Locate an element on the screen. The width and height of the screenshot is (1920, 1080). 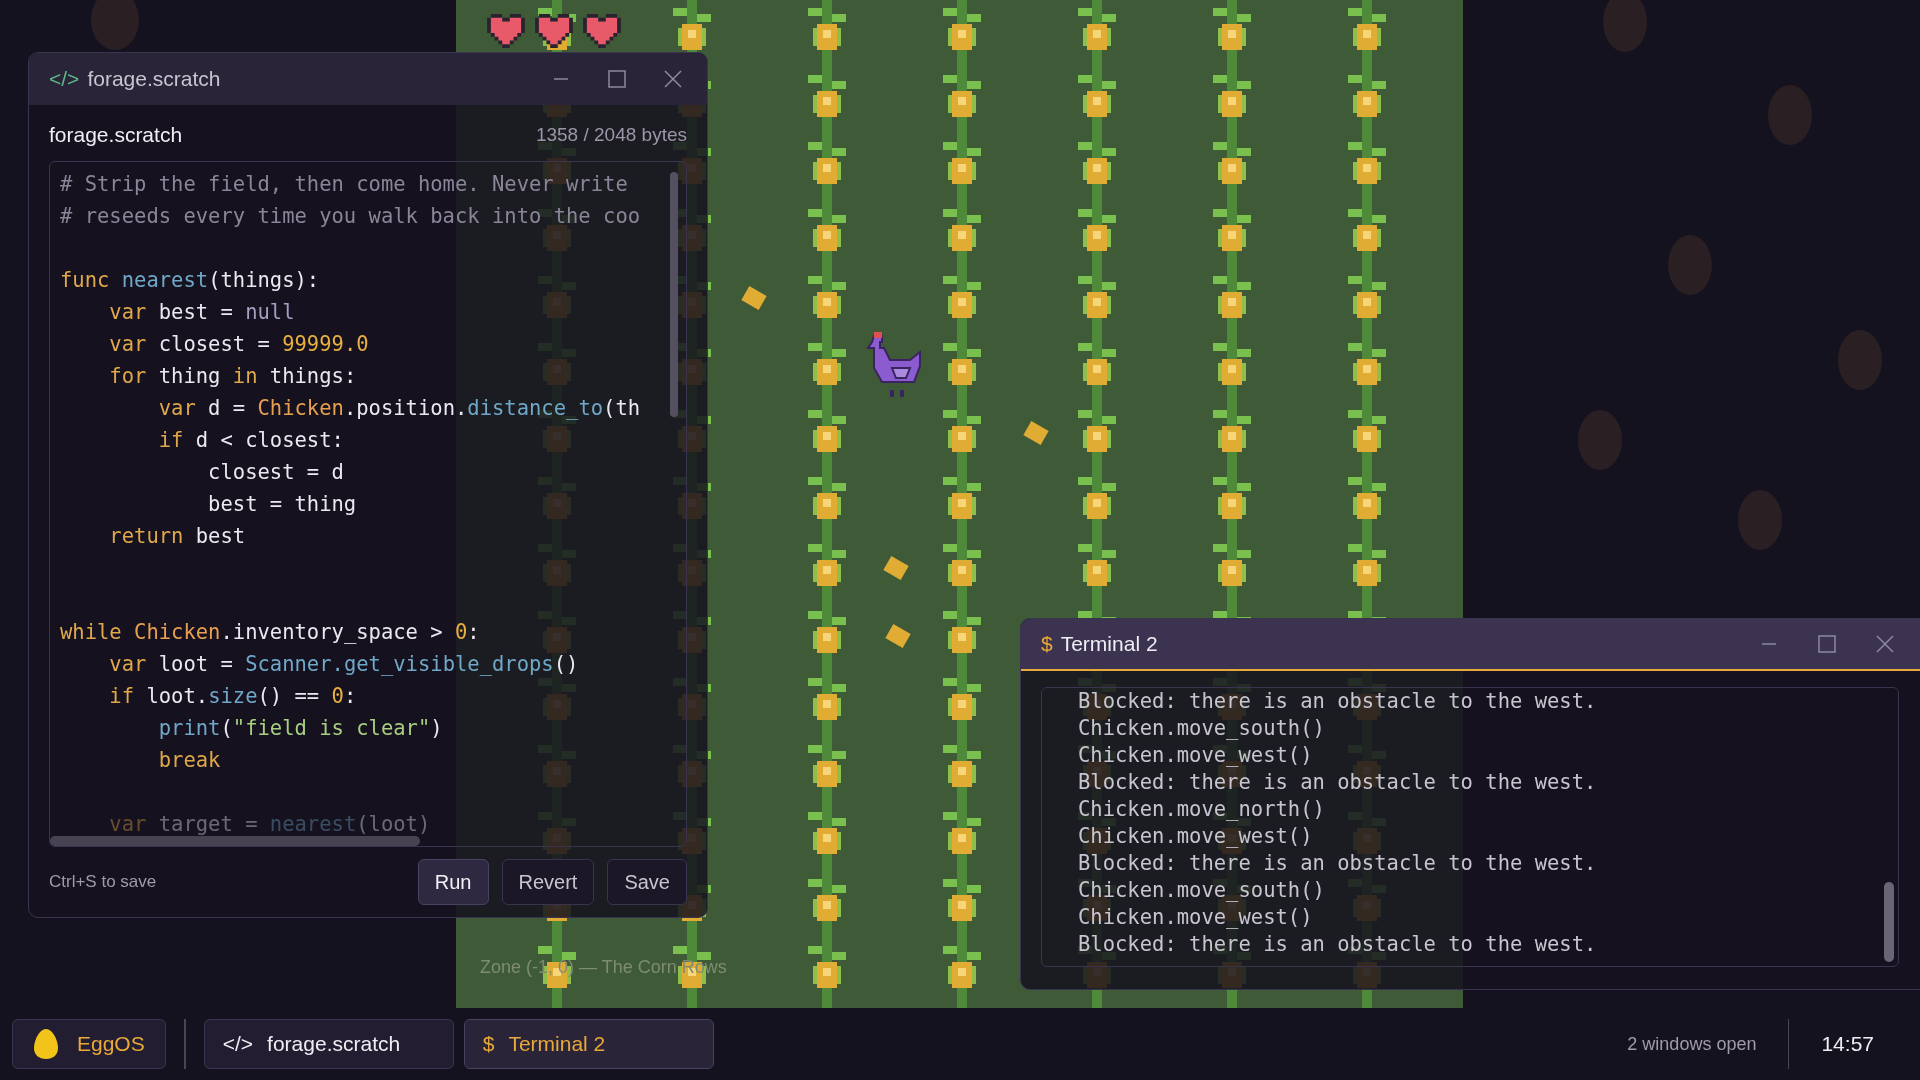
code-line: var d = Chicken.position.distance_to(th is located at coordinates (399, 408).